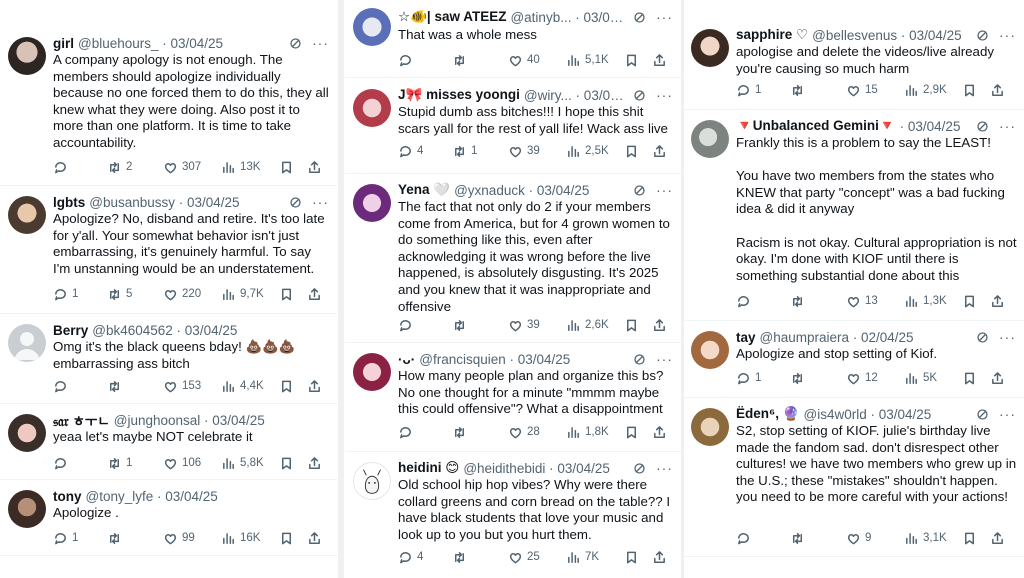 The image size is (1024, 578). I want to click on views-button: 2,5K, so click(595, 151).